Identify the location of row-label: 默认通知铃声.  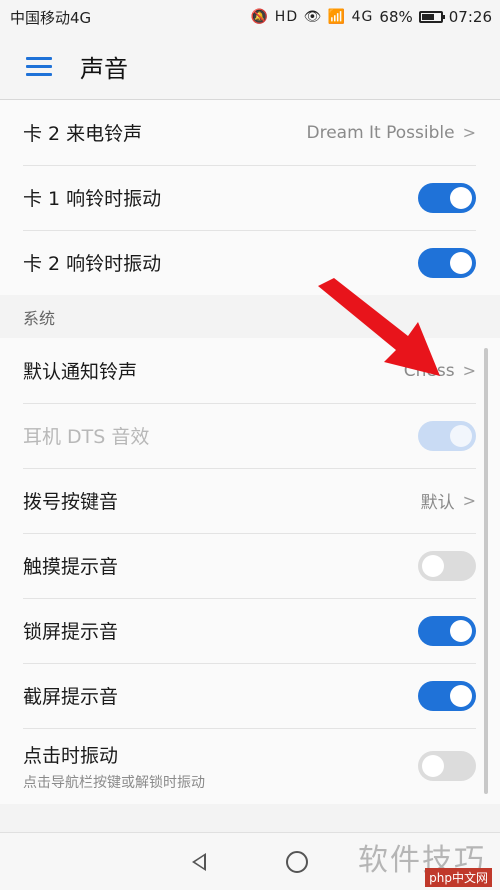
(80, 372).